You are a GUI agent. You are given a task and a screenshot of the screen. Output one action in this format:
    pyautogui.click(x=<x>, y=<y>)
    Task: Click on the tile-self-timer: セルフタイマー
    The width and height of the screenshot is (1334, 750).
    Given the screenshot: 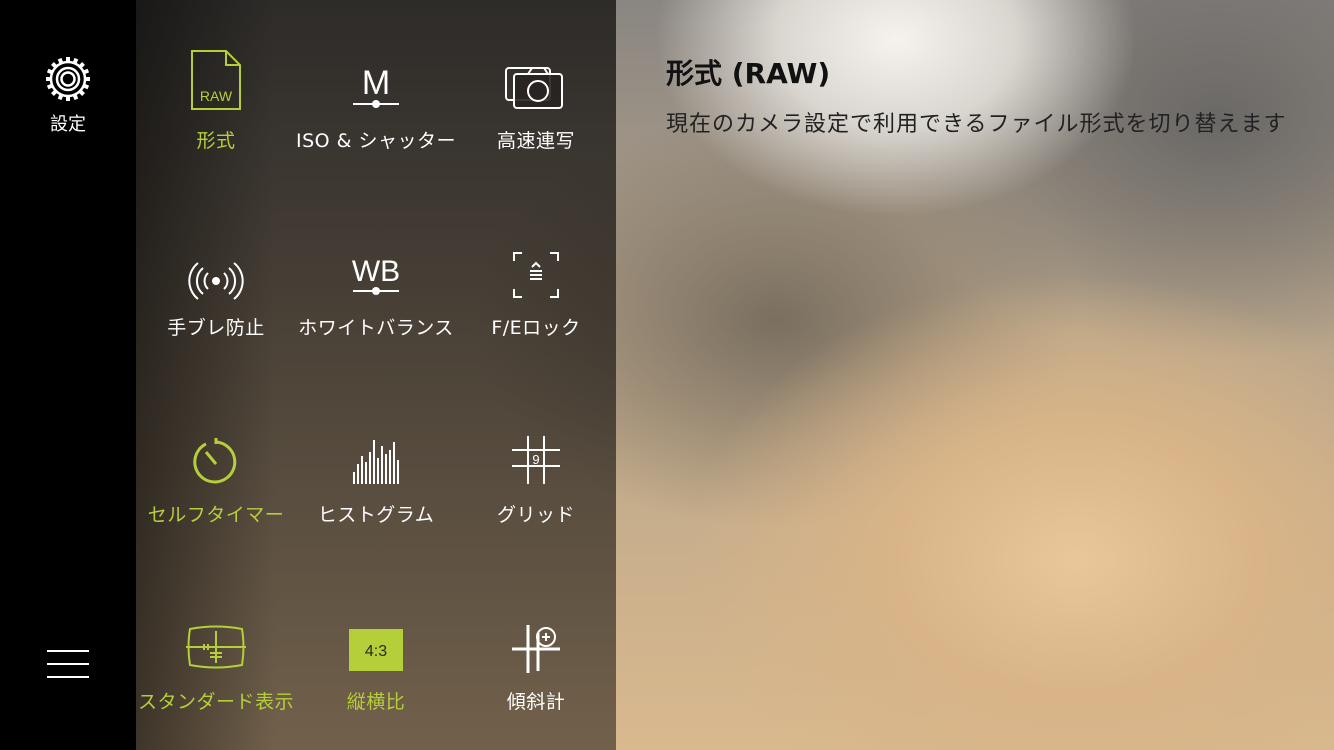 What is the action you would take?
    pyautogui.click(x=216, y=484)
    